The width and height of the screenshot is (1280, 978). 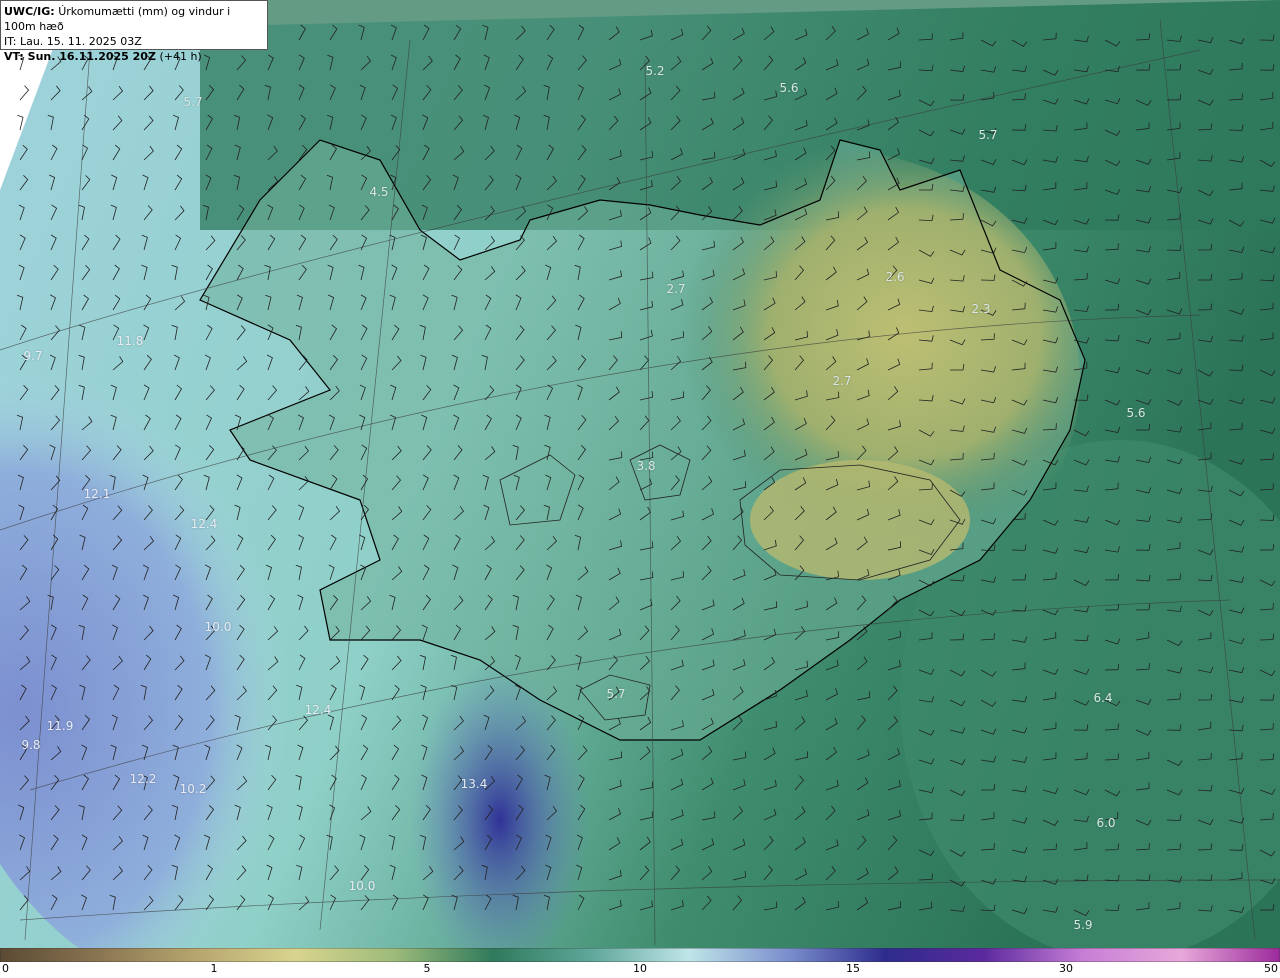 What do you see at coordinates (29, 11) in the screenshot?
I see `model-name: UWC/IG:` at bounding box center [29, 11].